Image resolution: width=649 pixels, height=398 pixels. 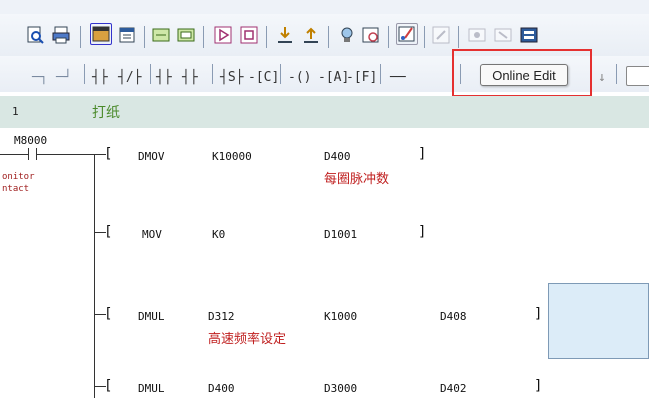 What do you see at coordinates (503, 35) in the screenshot?
I see `remove-icon` at bounding box center [503, 35].